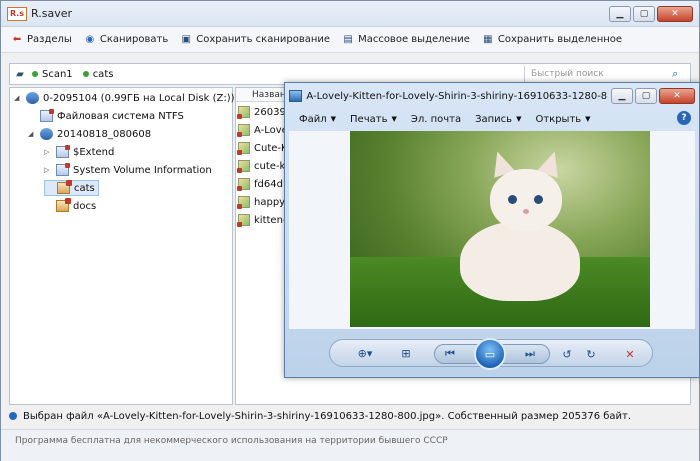  What do you see at coordinates (644, 13) in the screenshot?
I see `maximize-button: ▢` at bounding box center [644, 13].